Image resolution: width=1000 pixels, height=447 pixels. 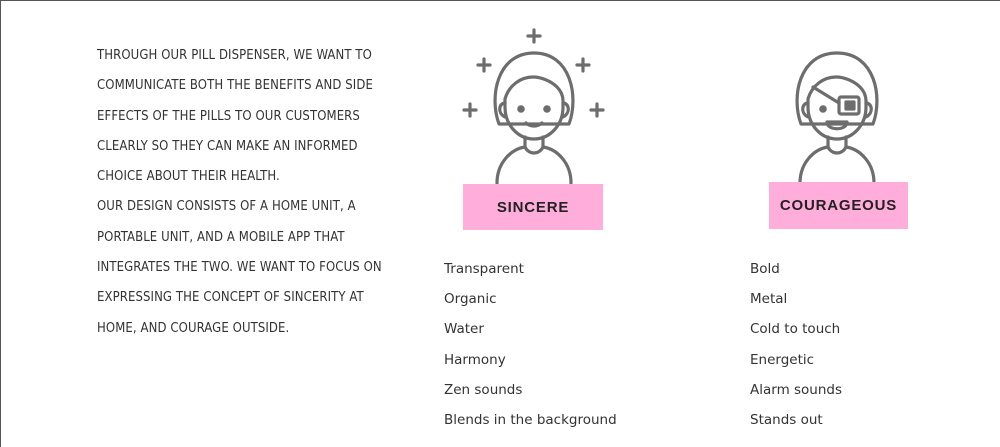 I want to click on list-item: Transparent, so click(x=484, y=269).